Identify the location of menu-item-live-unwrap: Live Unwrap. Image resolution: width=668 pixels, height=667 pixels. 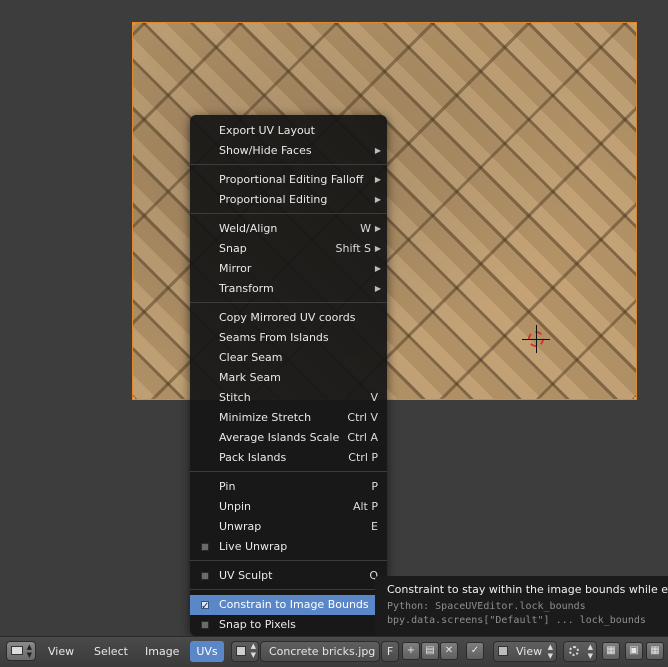
(288, 547).